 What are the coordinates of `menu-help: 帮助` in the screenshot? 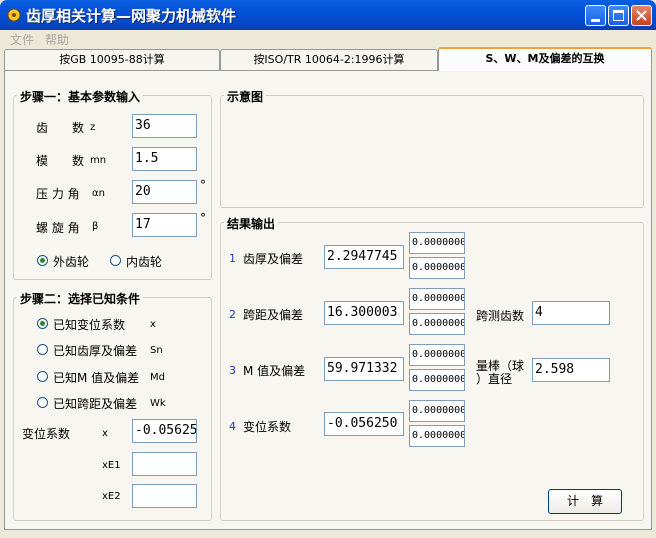 It's located at (57, 39).